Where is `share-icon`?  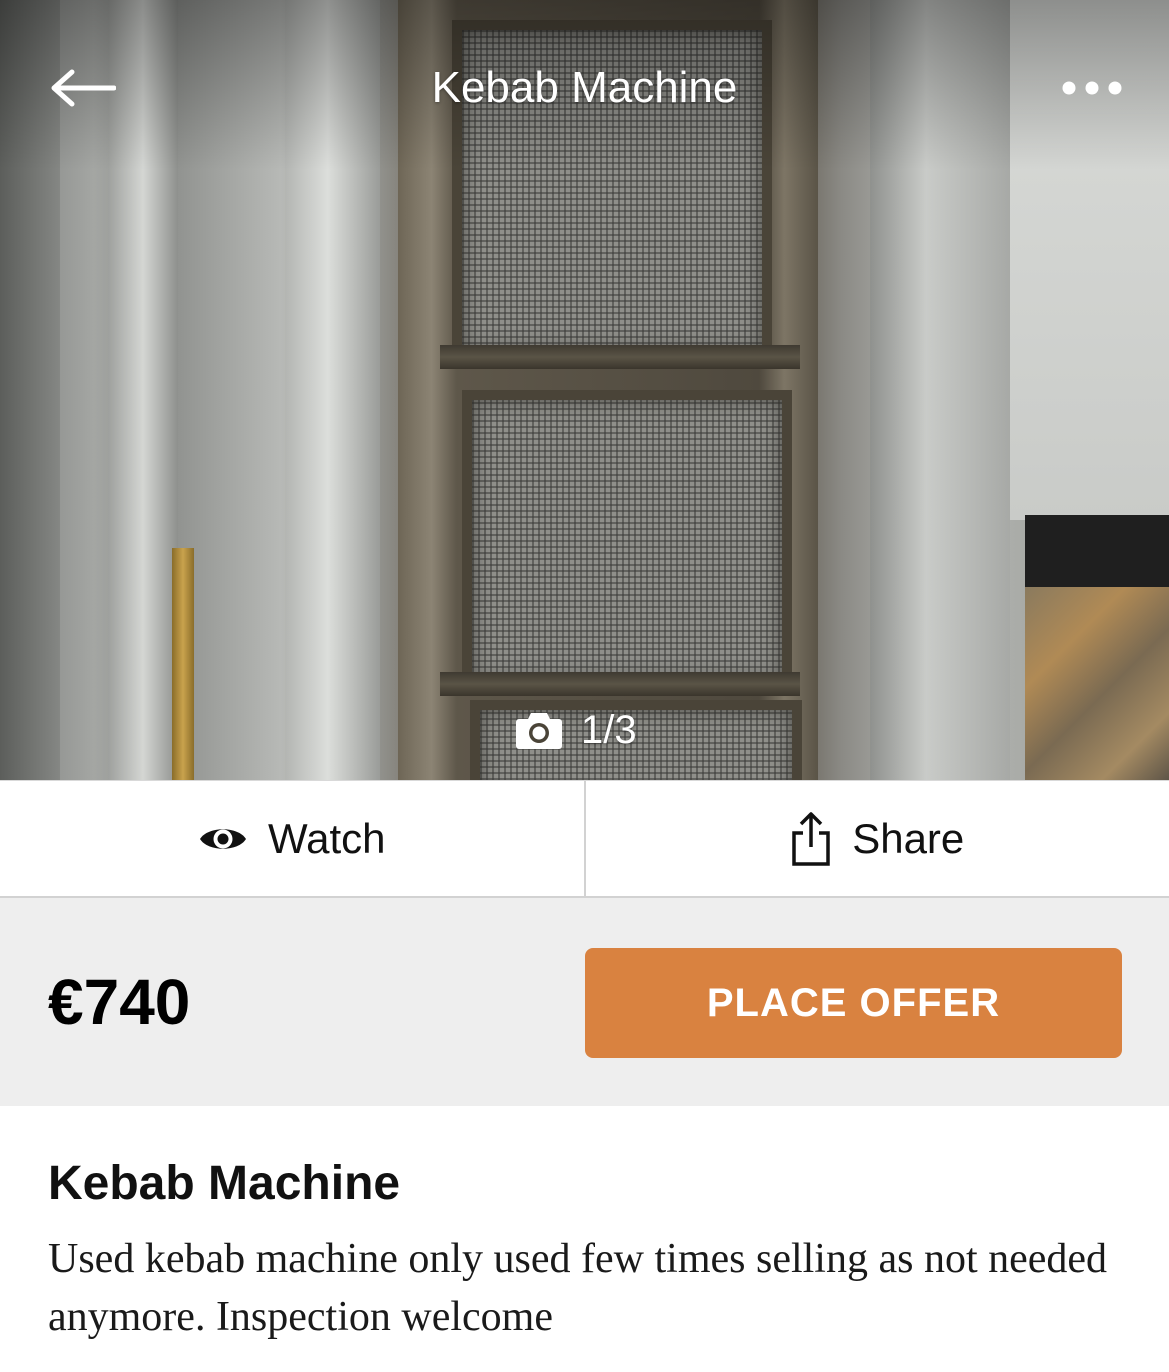
share-icon is located at coordinates (811, 838).